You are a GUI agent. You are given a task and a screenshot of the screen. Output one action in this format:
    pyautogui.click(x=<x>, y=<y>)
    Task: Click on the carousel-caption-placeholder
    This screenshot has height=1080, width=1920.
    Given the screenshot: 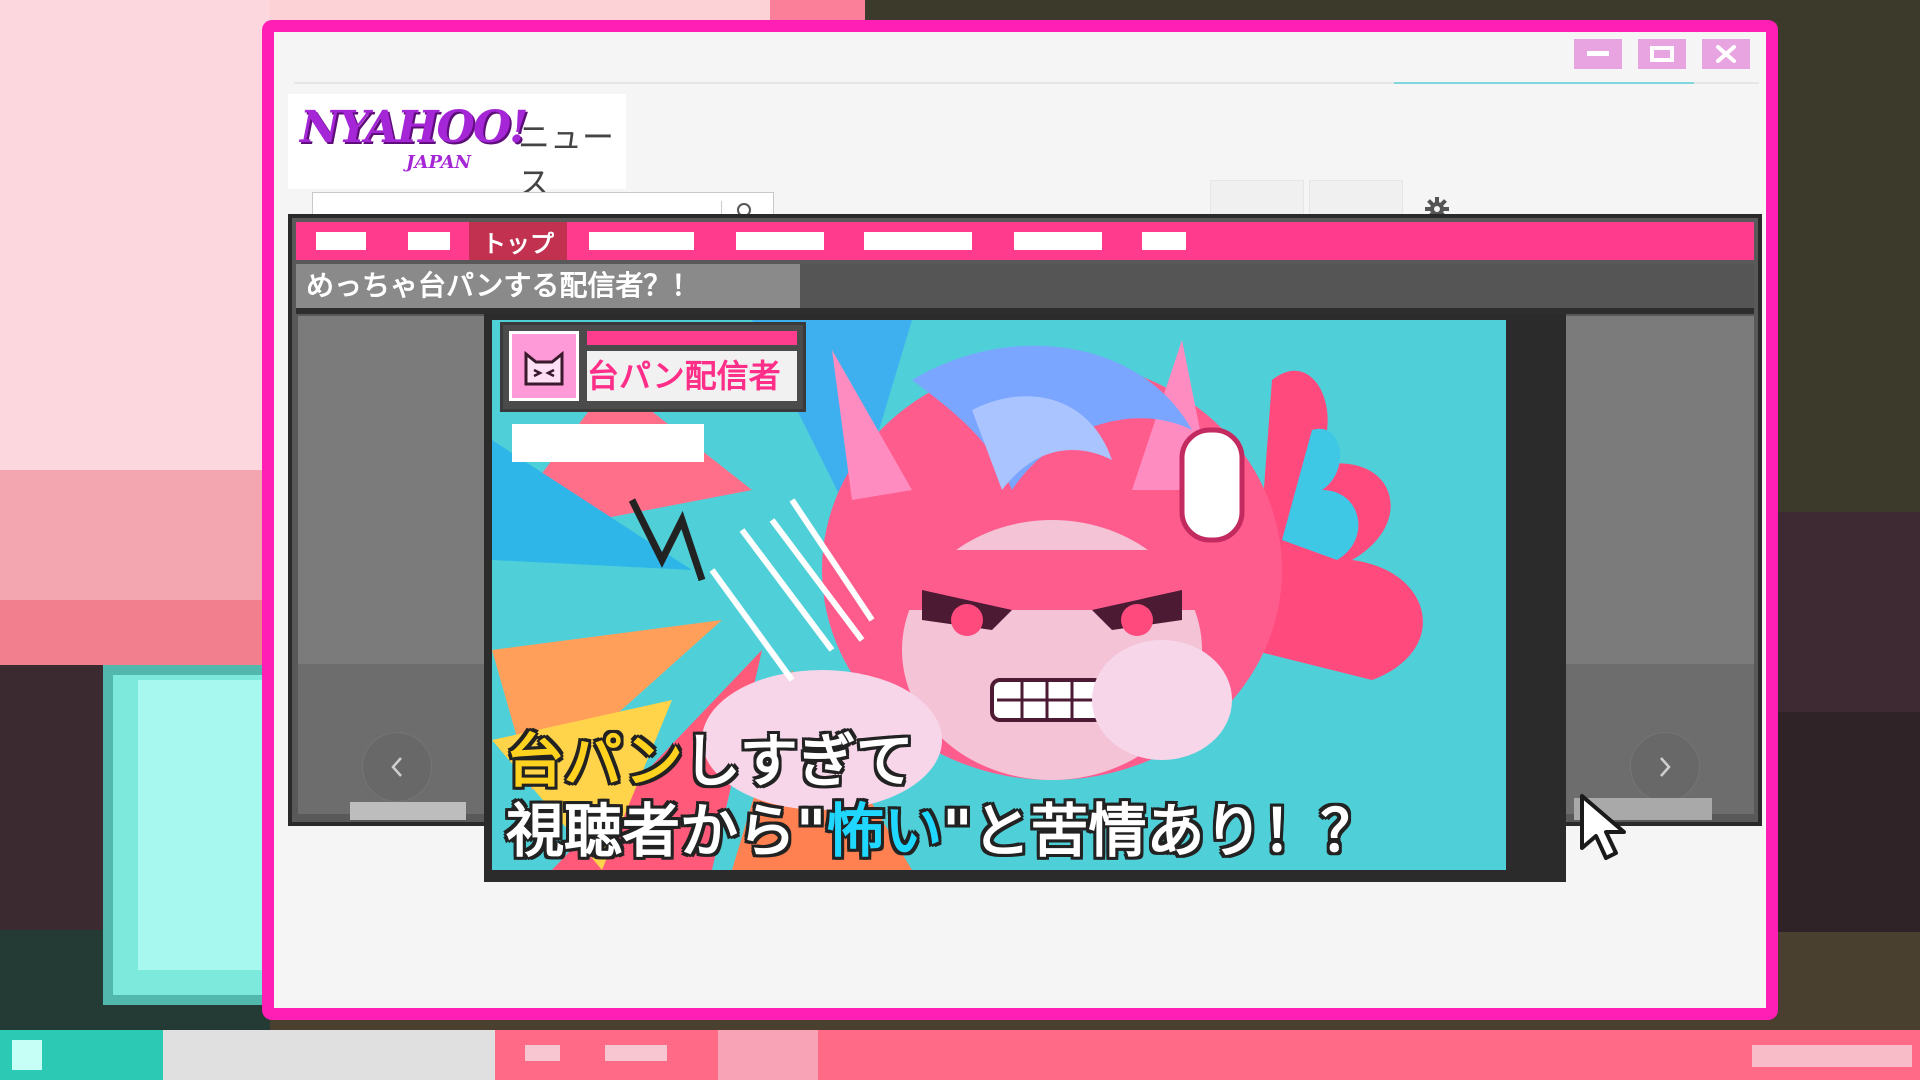 What is the action you would take?
    pyautogui.click(x=408, y=811)
    